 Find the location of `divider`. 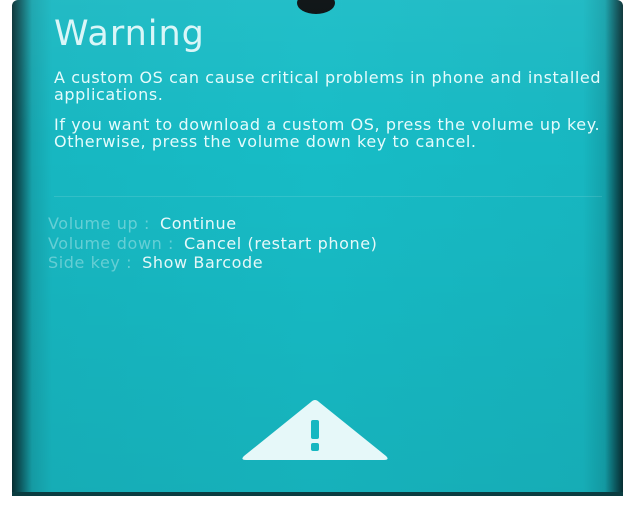

divider is located at coordinates (328, 196).